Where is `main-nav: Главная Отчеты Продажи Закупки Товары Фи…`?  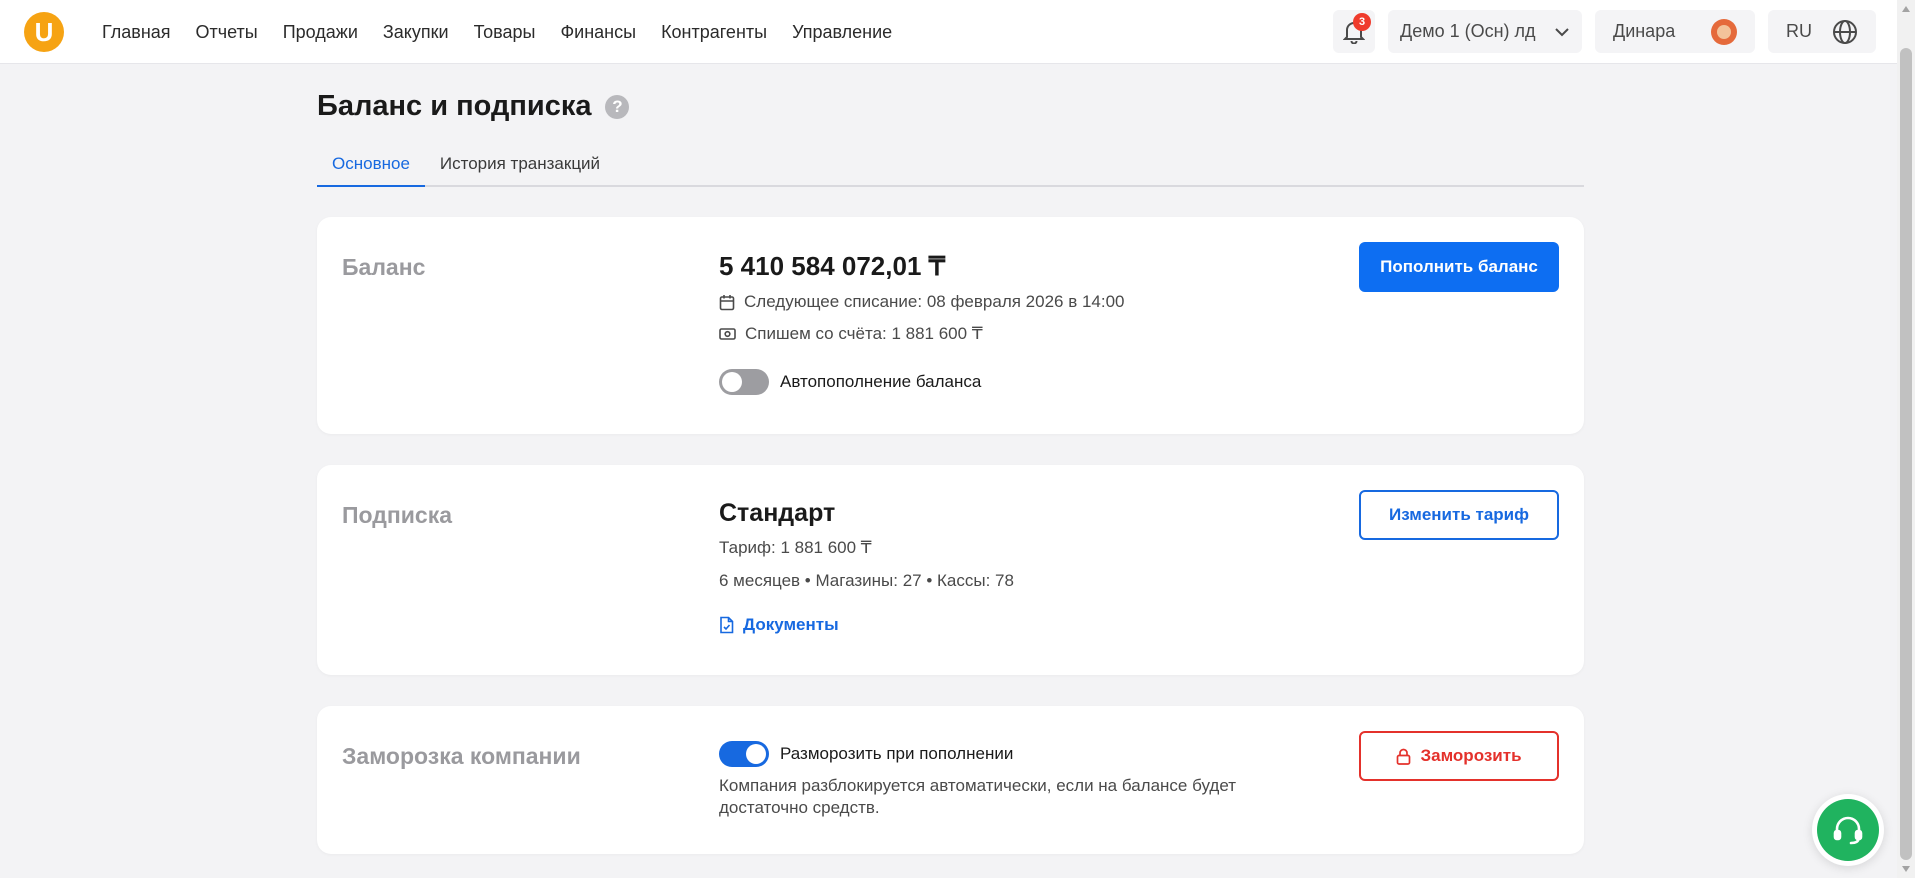
main-nav: Главная Отчеты Продажи Закупки Товары Фи… is located at coordinates (497, 32).